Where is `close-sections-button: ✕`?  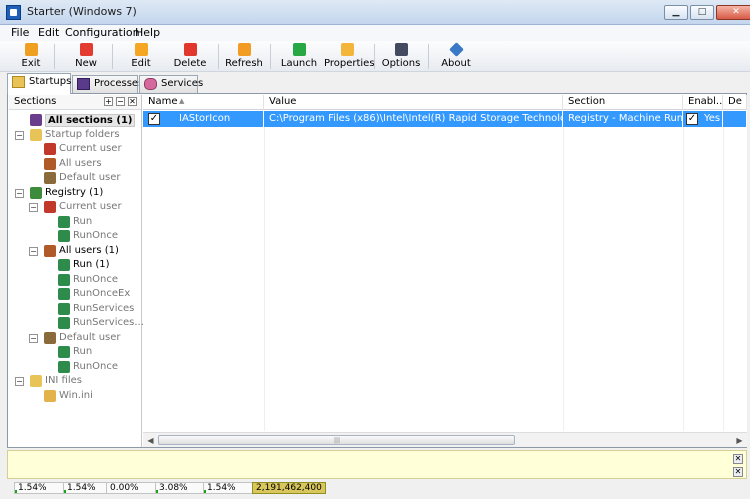
close-sections-button: ✕ is located at coordinates (132, 101).